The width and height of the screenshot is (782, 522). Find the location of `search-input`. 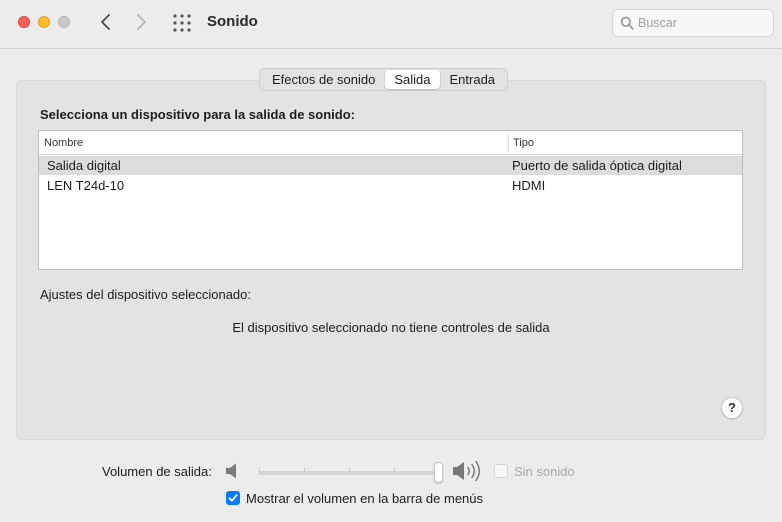

search-input is located at coordinates (703, 23).